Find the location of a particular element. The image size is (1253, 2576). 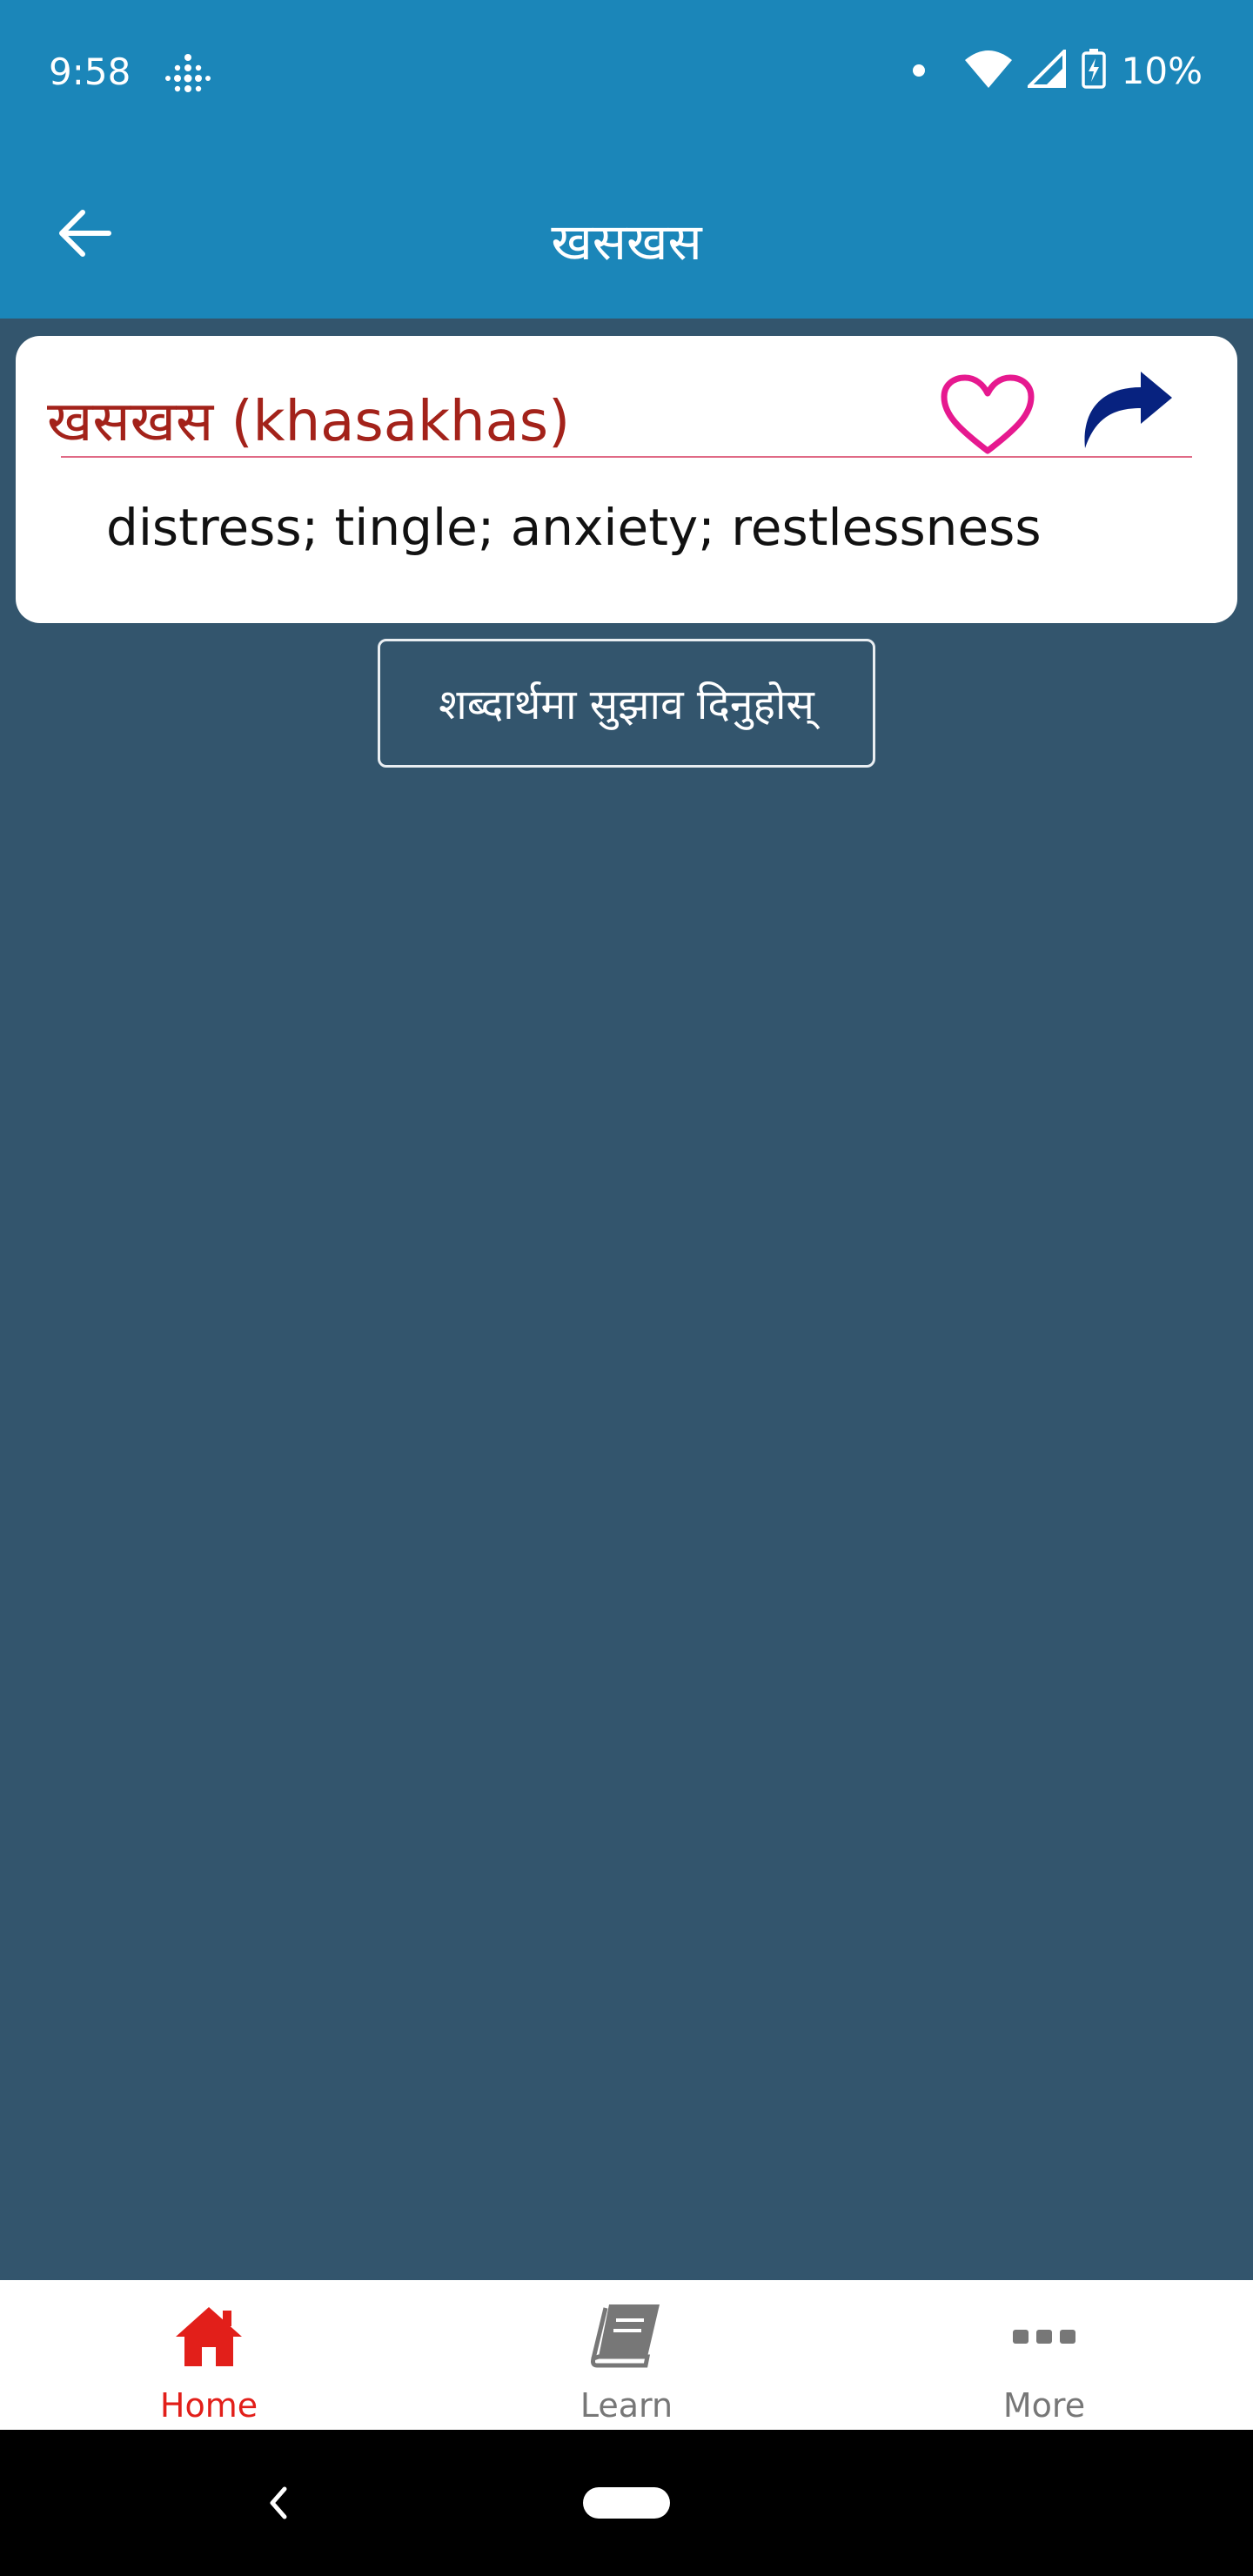

favorite-button is located at coordinates (987, 415).